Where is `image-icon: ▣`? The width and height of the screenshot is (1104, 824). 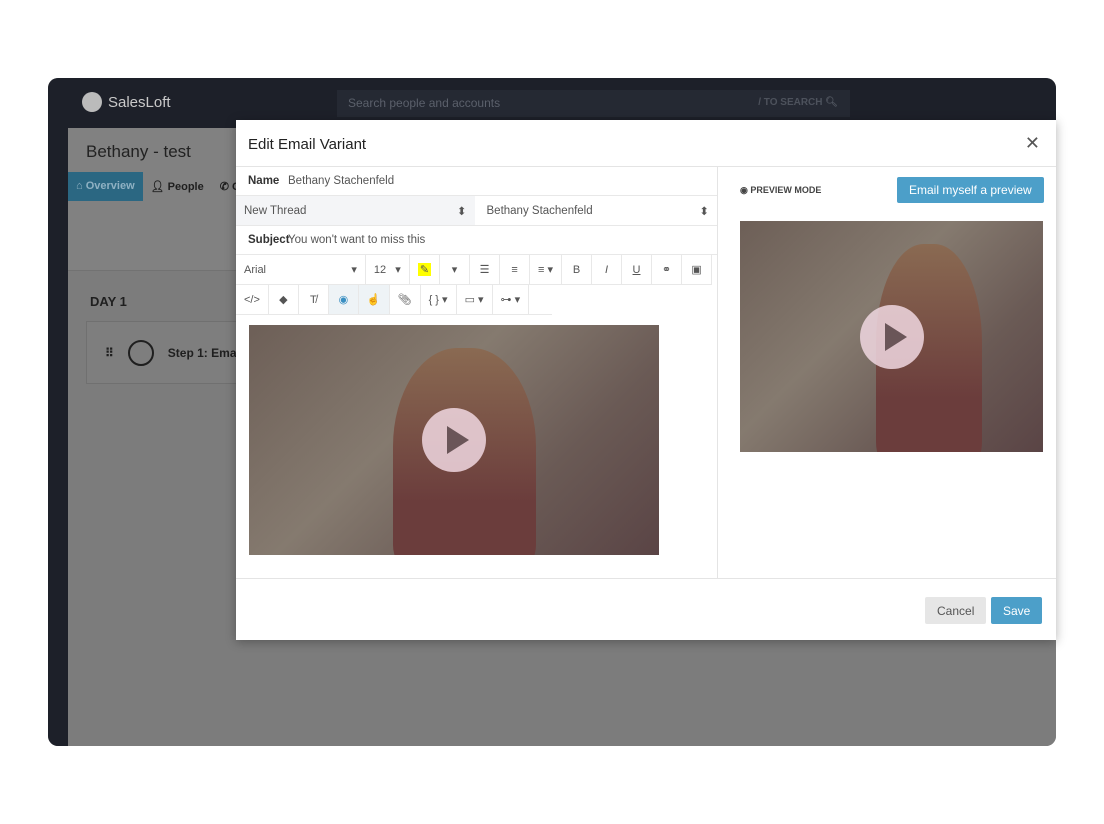
image-icon: ▣ is located at coordinates (697, 269).